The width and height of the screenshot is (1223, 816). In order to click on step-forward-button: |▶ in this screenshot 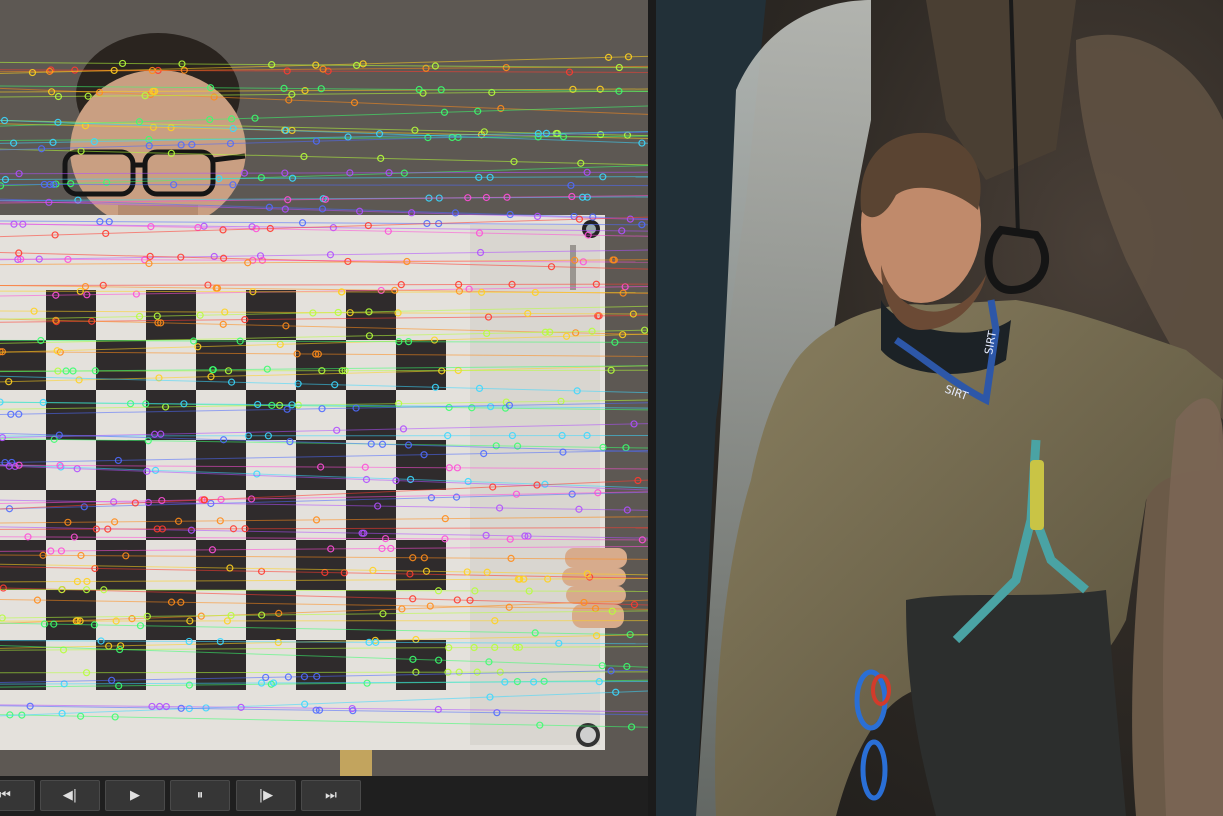, I will do `click(266, 795)`.